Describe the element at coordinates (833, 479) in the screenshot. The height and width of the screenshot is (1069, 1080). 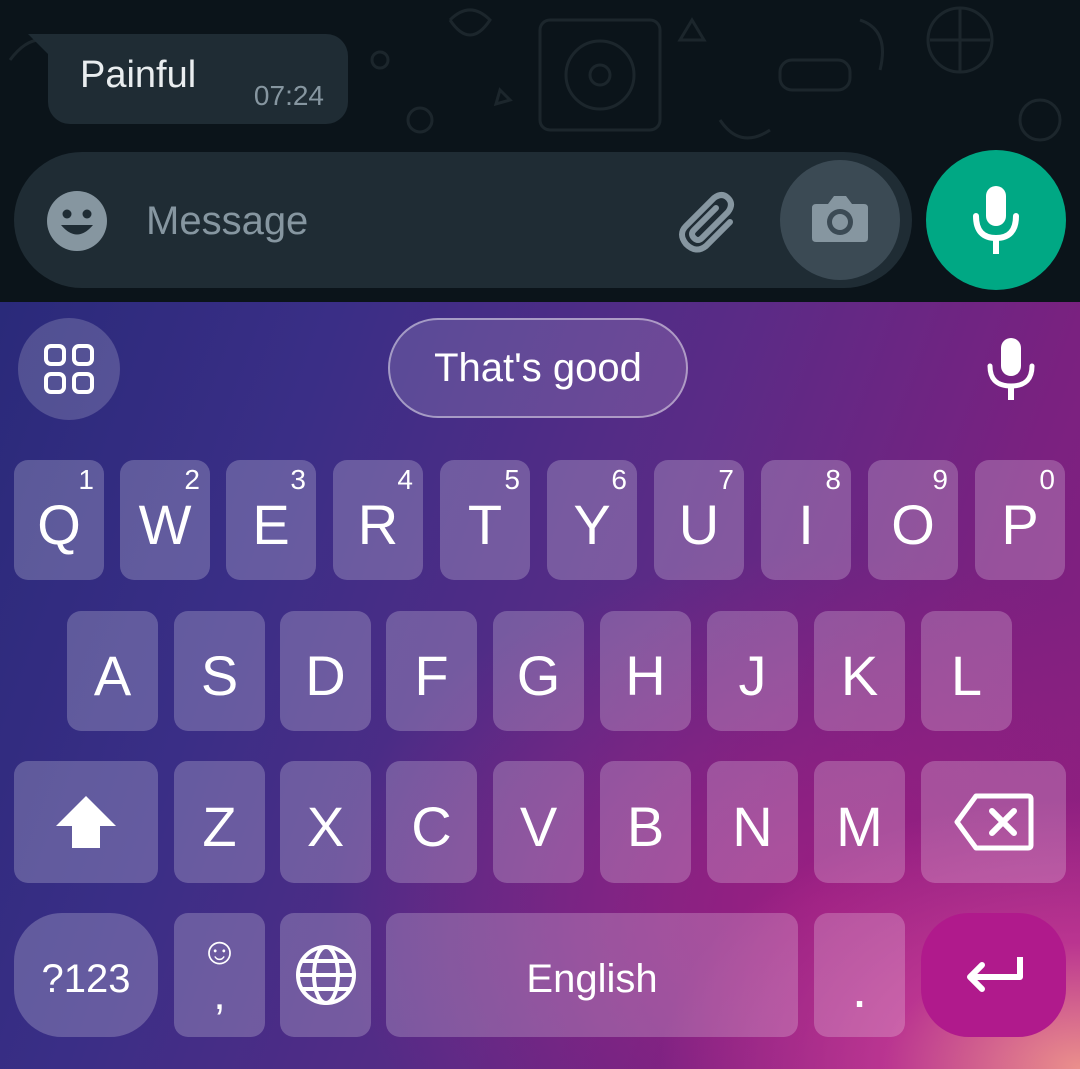
I see `key-hint: 8` at that location.